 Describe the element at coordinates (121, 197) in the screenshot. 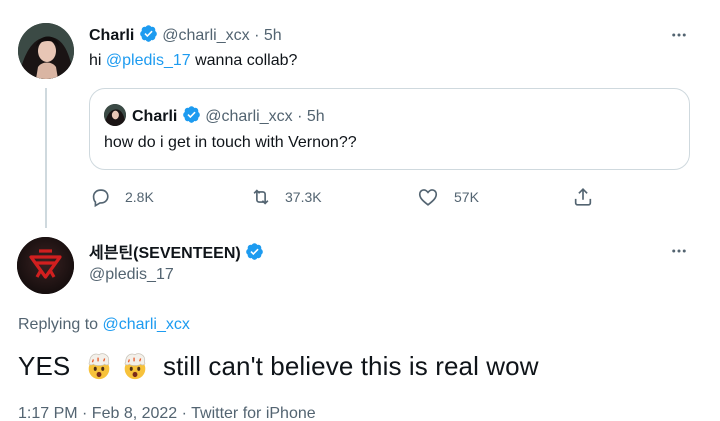

I see `reply-button: 2.8K` at that location.